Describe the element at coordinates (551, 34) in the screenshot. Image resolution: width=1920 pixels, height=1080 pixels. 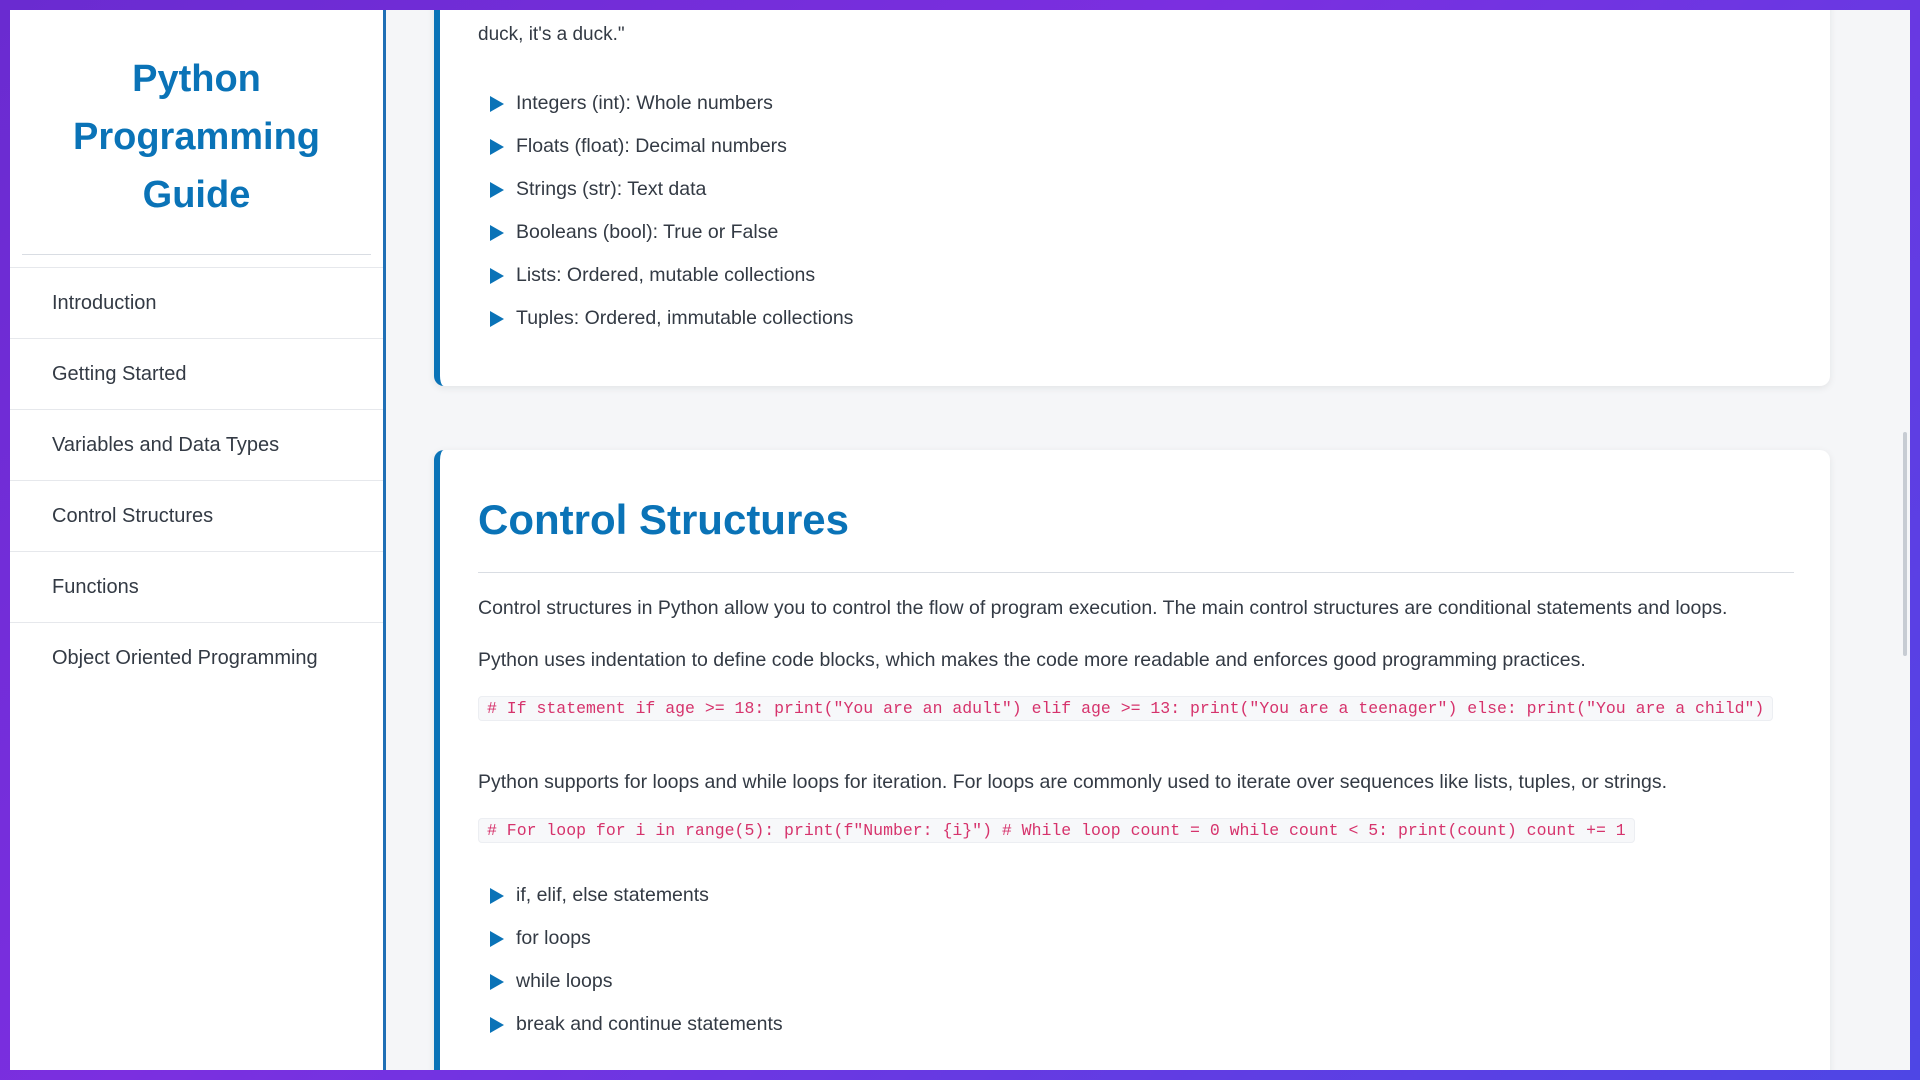
I see `section-text-tail: duck, it's a duck."` at that location.